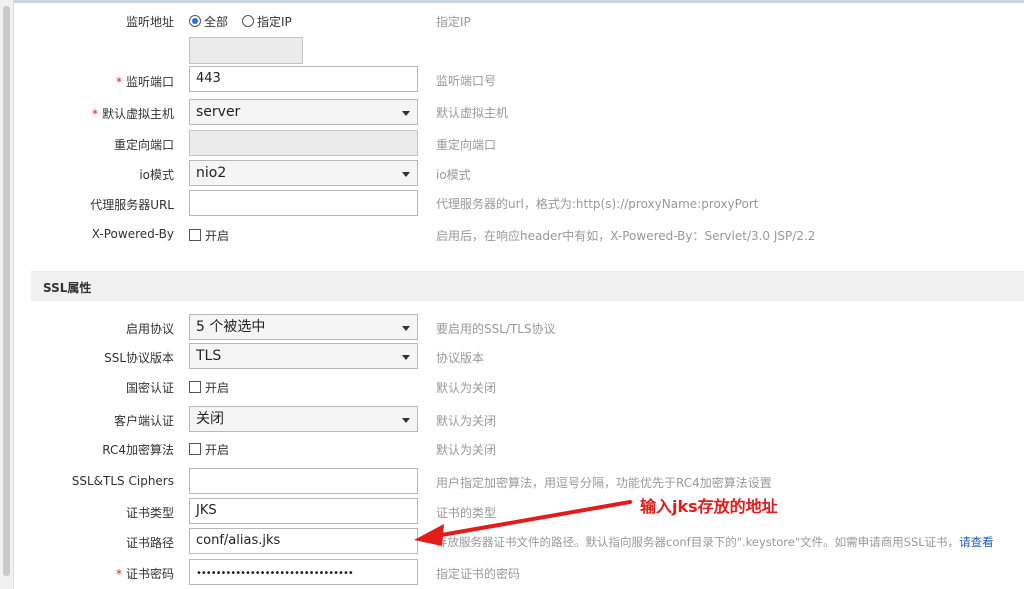 This screenshot has width=1024, height=589. I want to click on scrollbar-thumb, so click(6, 291).